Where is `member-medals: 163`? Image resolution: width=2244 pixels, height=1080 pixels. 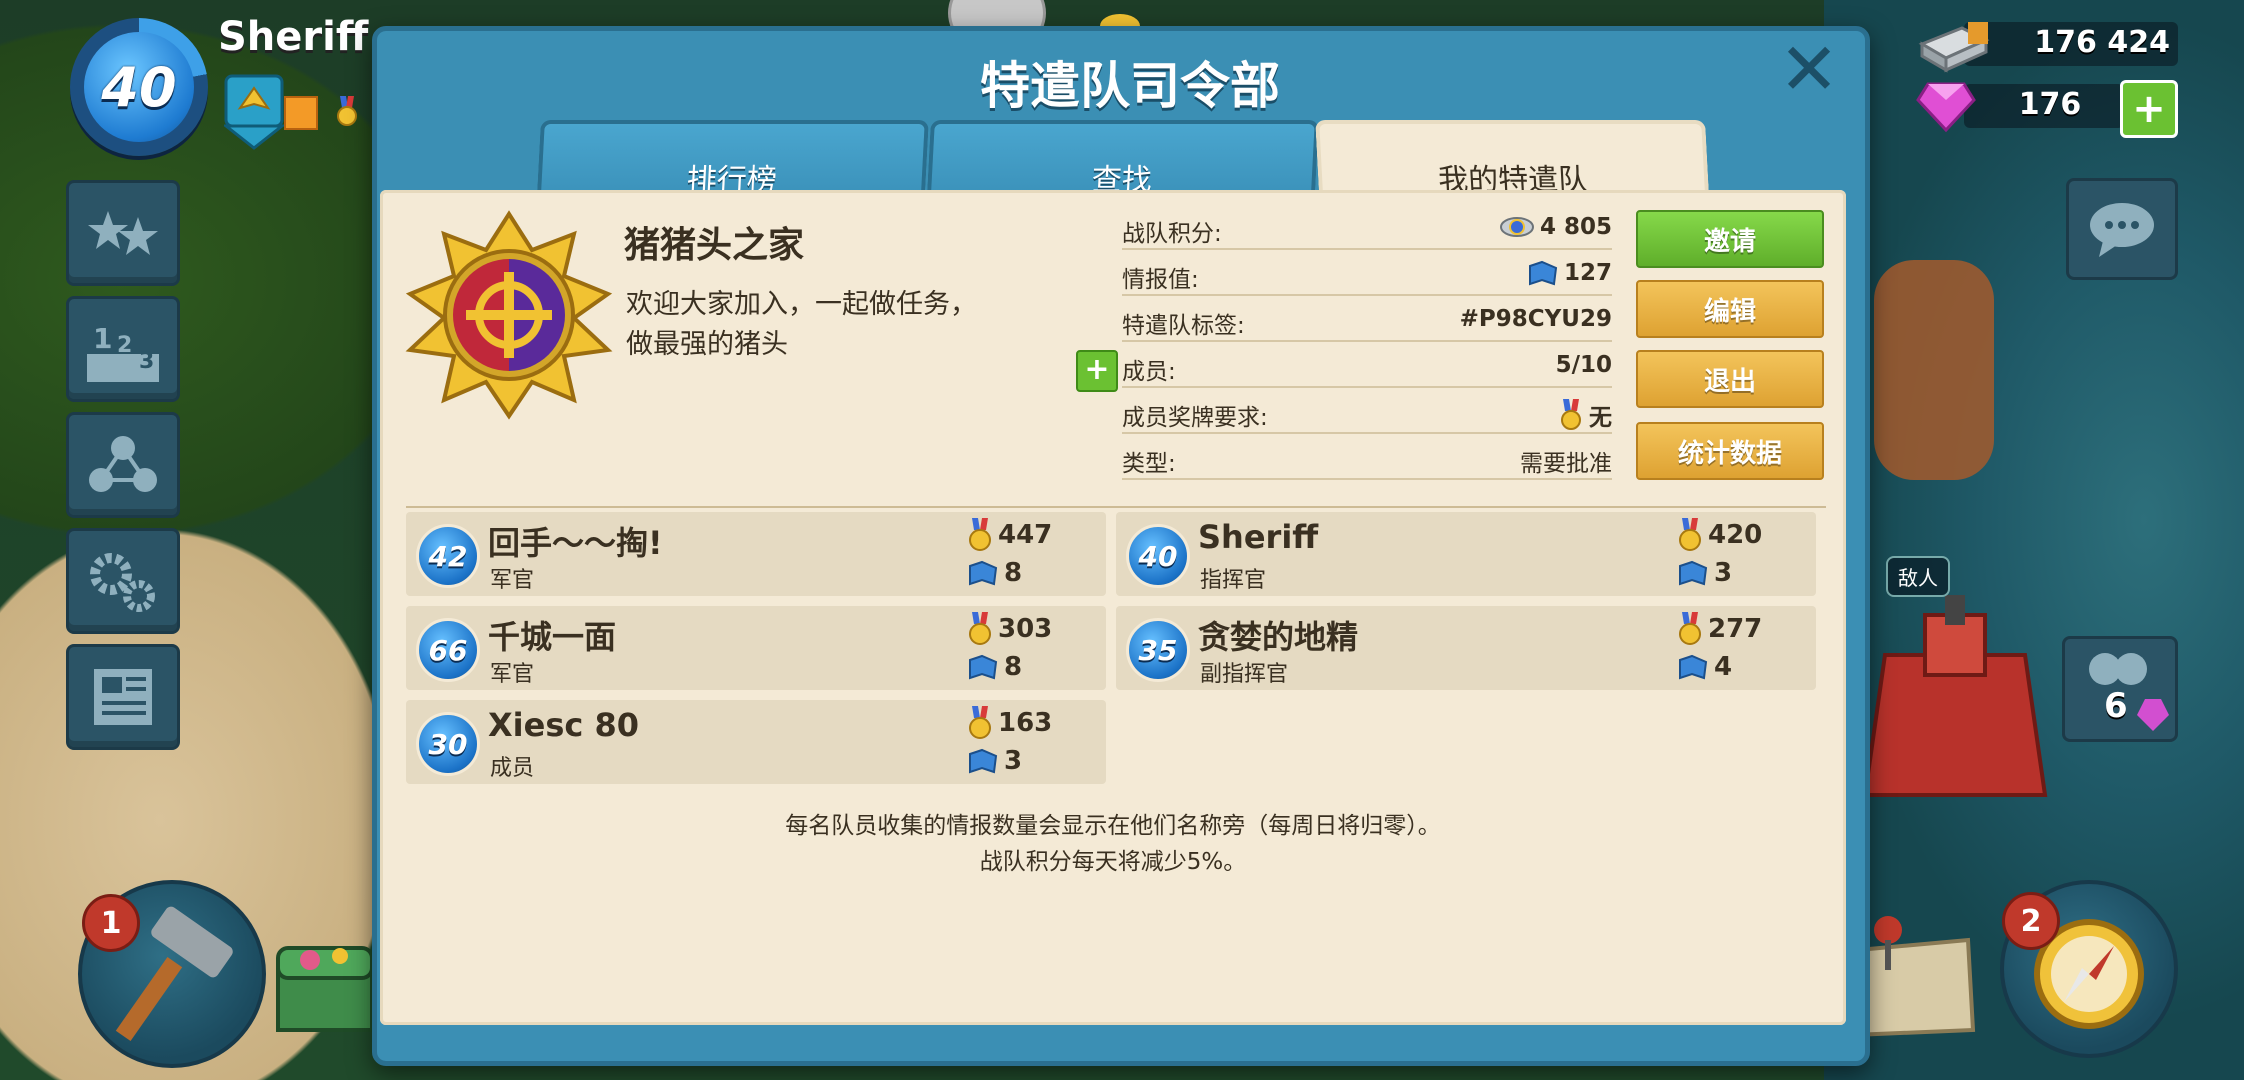 member-medals: 163 is located at coordinates (1010, 723).